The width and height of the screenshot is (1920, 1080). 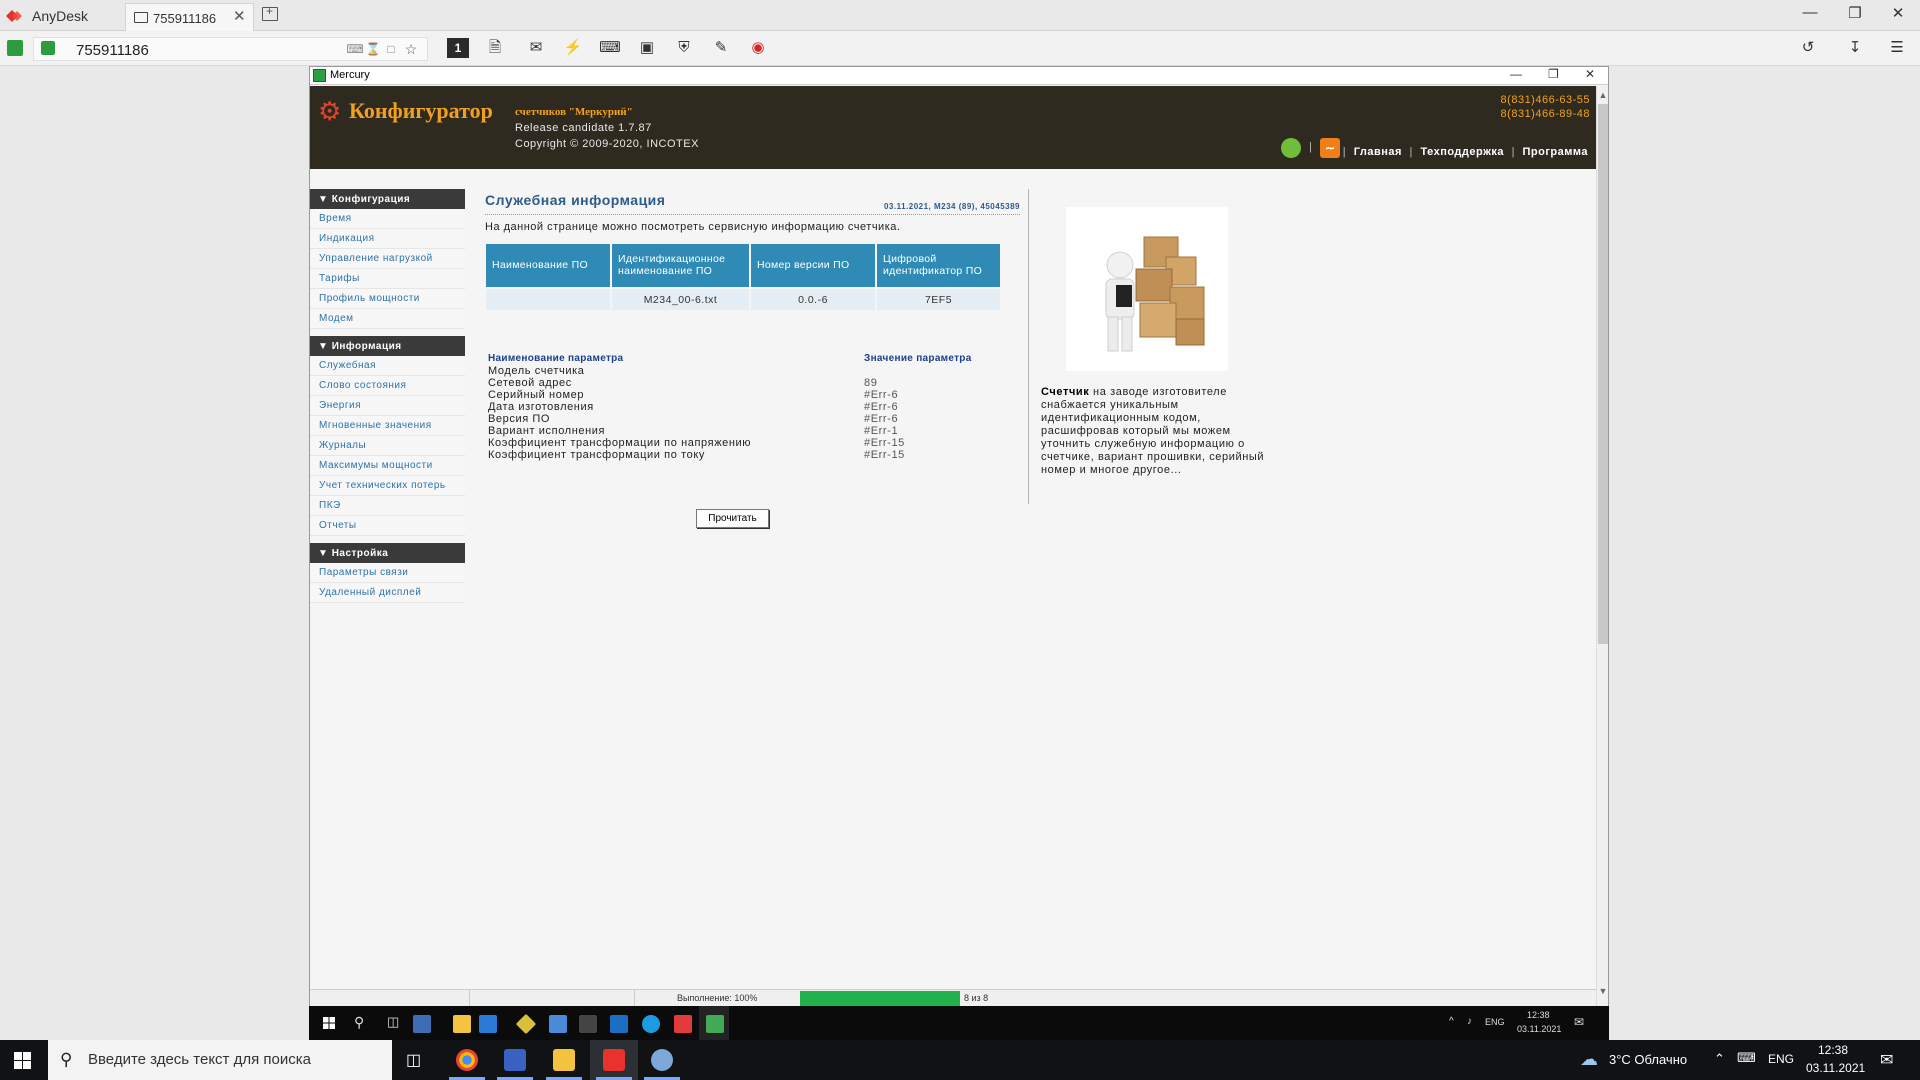 I want to click on release-label: Release candidate 1.7.87, so click(x=583, y=128).